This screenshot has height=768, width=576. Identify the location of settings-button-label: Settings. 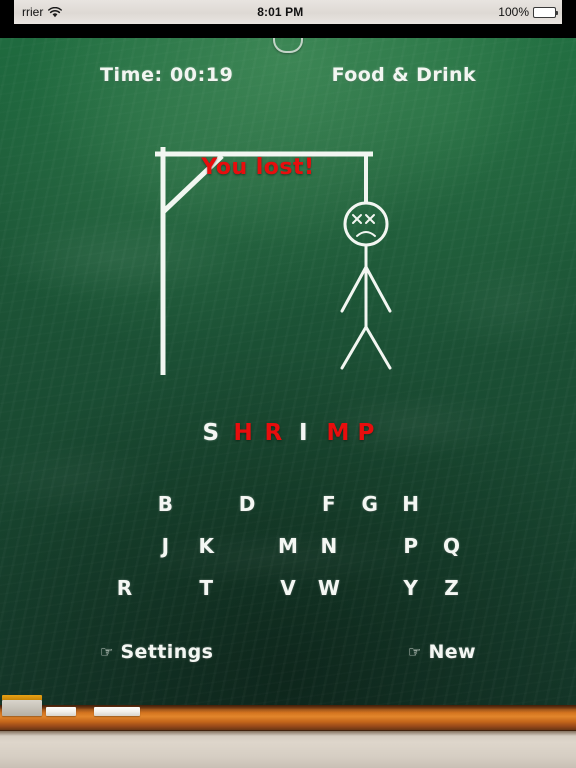
(167, 652).